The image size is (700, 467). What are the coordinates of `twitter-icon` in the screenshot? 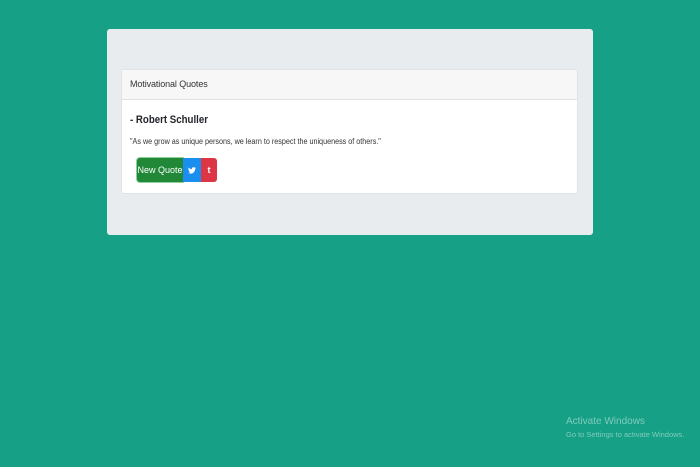 It's located at (192, 170).